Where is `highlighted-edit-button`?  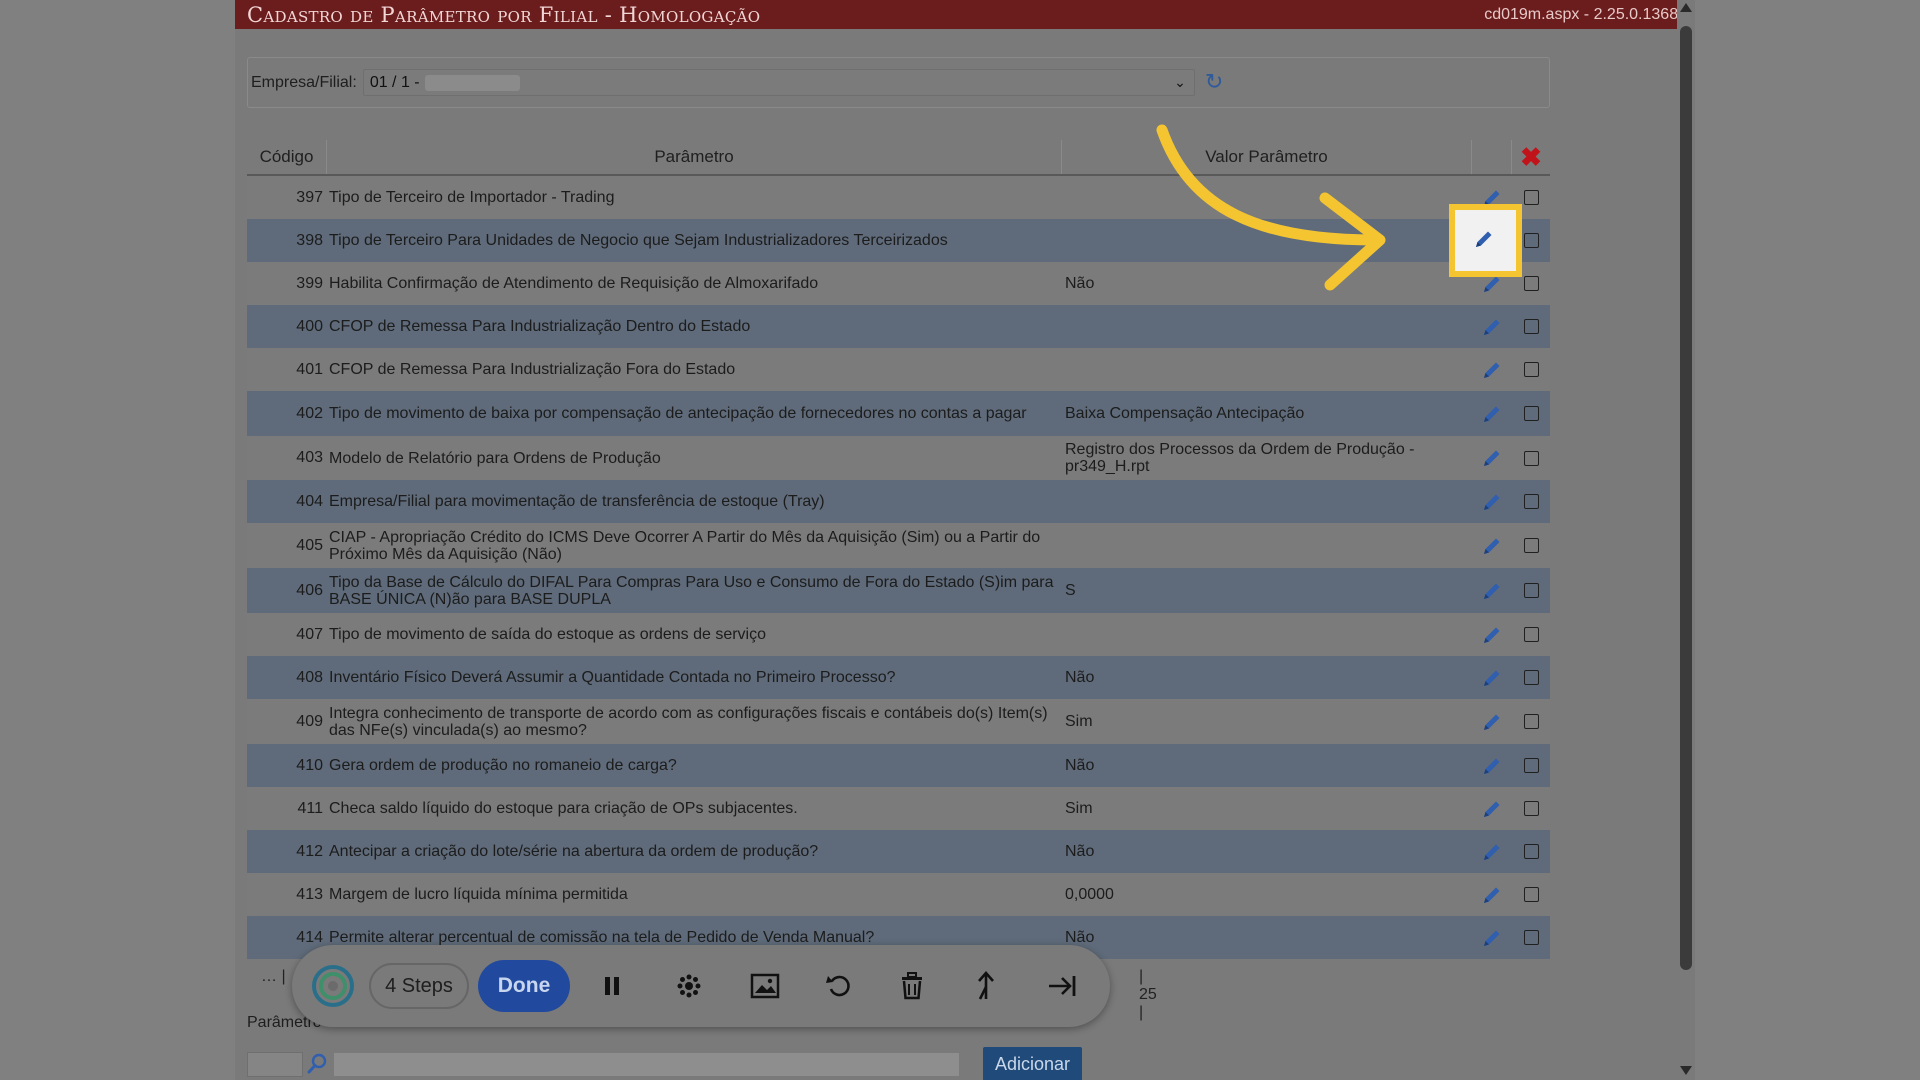 highlighted-edit-button is located at coordinates (1485, 240).